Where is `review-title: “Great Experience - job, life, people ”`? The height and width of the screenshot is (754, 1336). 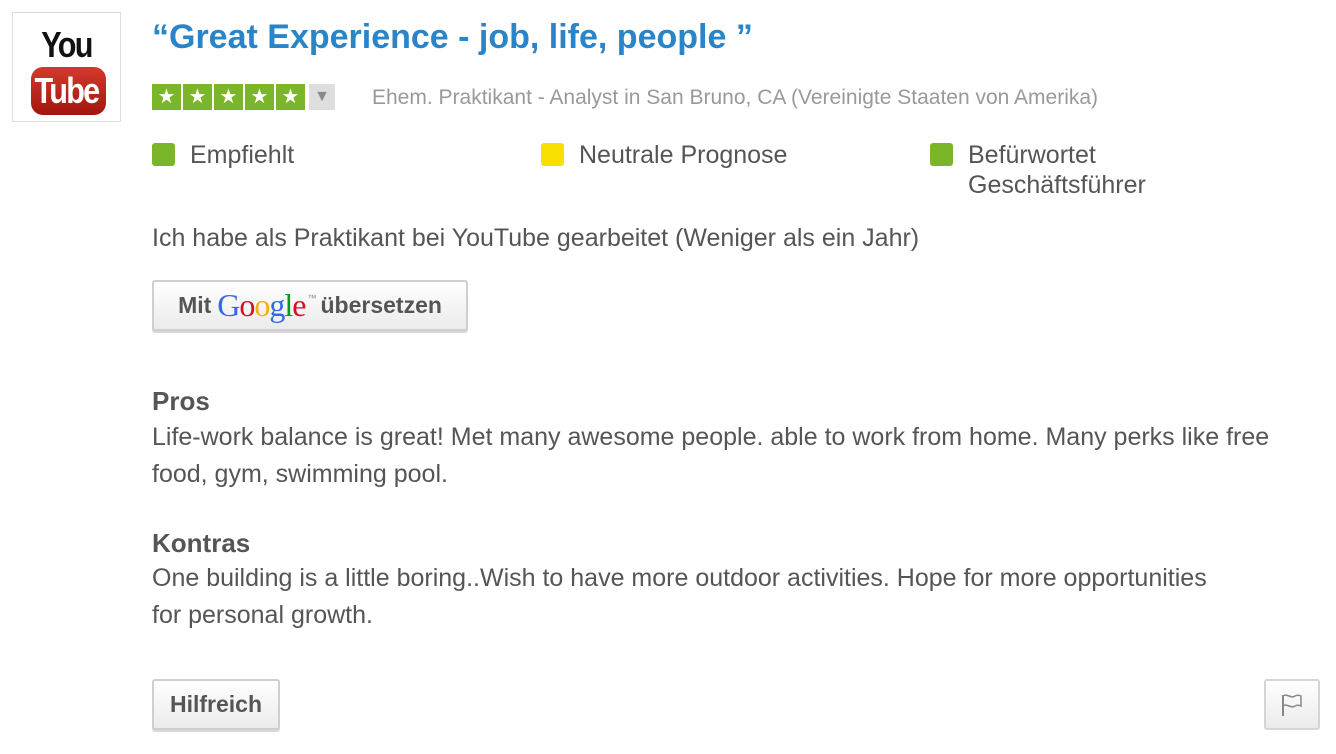
review-title: “Great Experience - job, life, people ” is located at coordinates (452, 37).